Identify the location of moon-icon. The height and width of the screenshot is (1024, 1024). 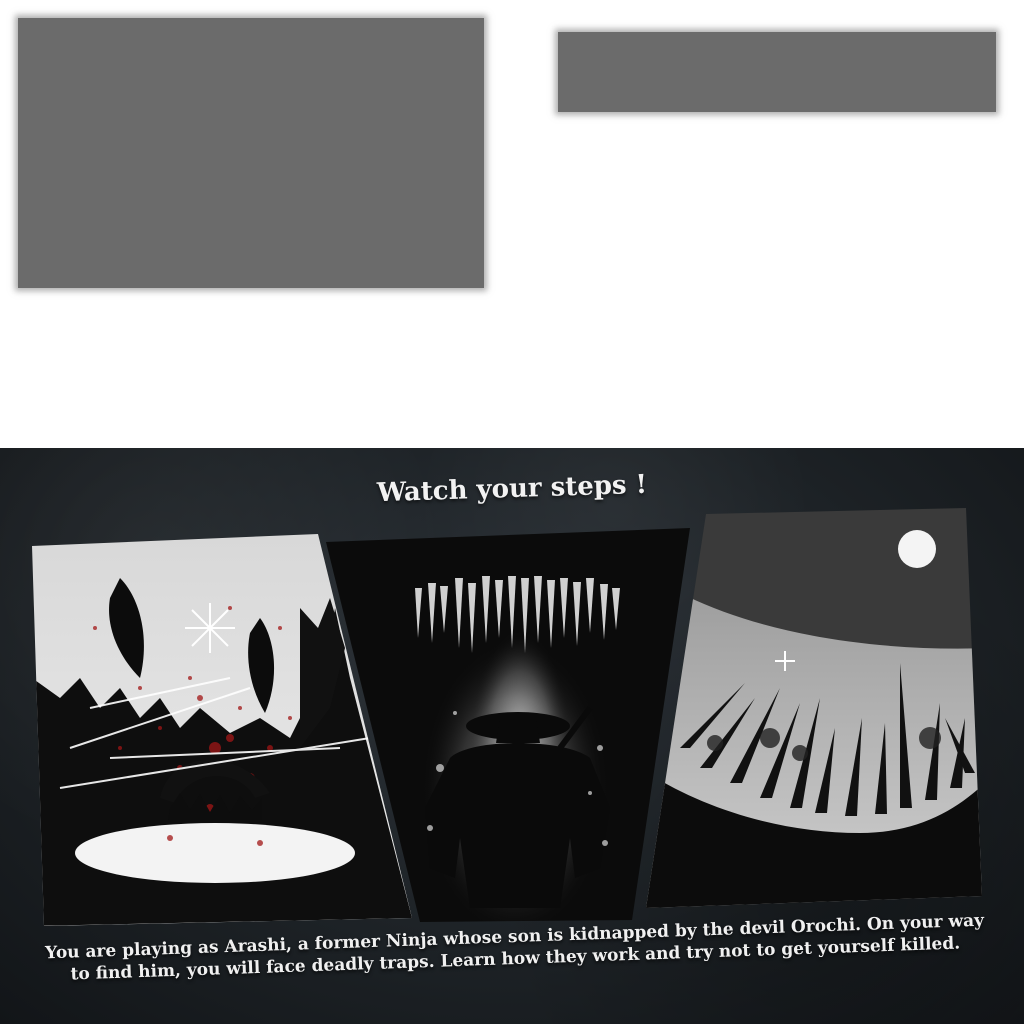
(917, 549).